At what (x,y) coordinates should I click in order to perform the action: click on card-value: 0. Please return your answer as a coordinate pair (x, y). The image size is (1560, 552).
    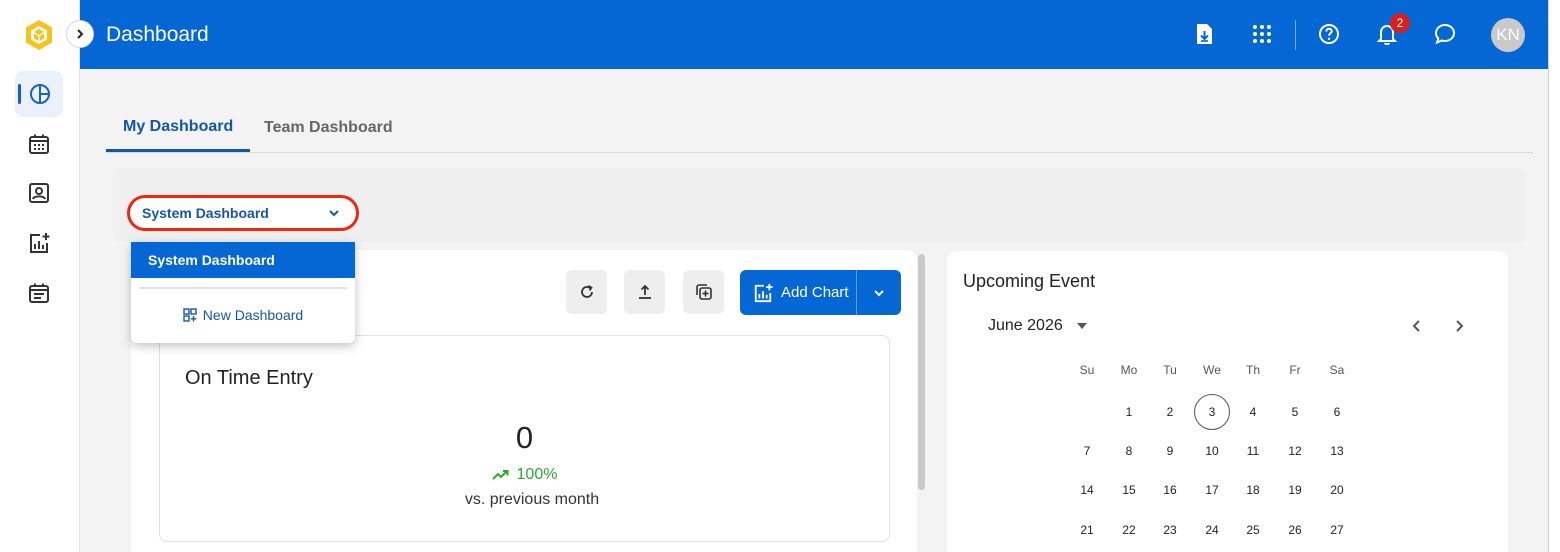
    Looking at the image, I should click on (524, 437).